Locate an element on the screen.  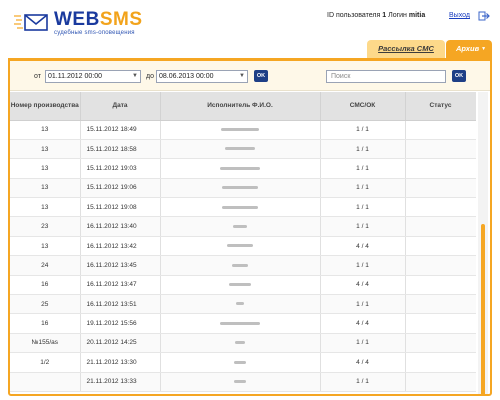
table-row: 13 15.11.2012 19:06 1 / 1 is located at coordinates (243, 188).